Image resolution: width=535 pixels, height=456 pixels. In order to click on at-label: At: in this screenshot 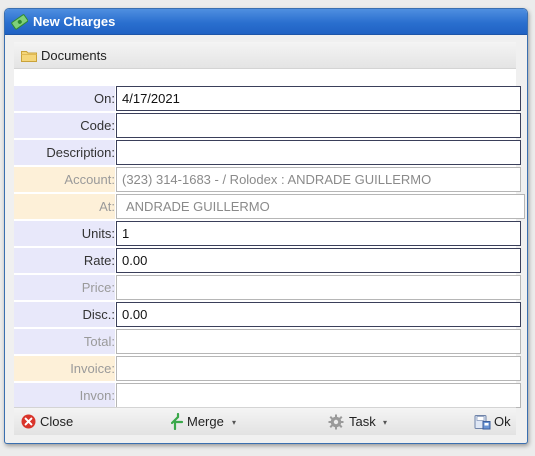, I will do `click(64, 206)`.